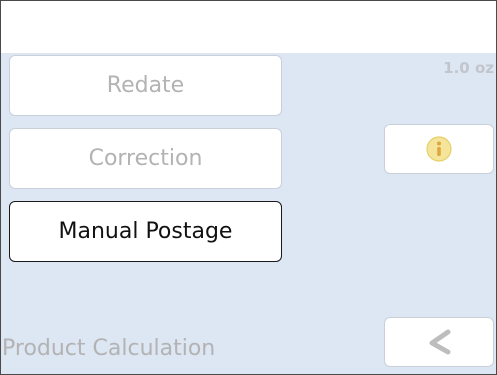 The height and width of the screenshot is (375, 497). Describe the element at coordinates (468, 68) in the screenshot. I see `weight-readout: 1.0 oz` at that location.